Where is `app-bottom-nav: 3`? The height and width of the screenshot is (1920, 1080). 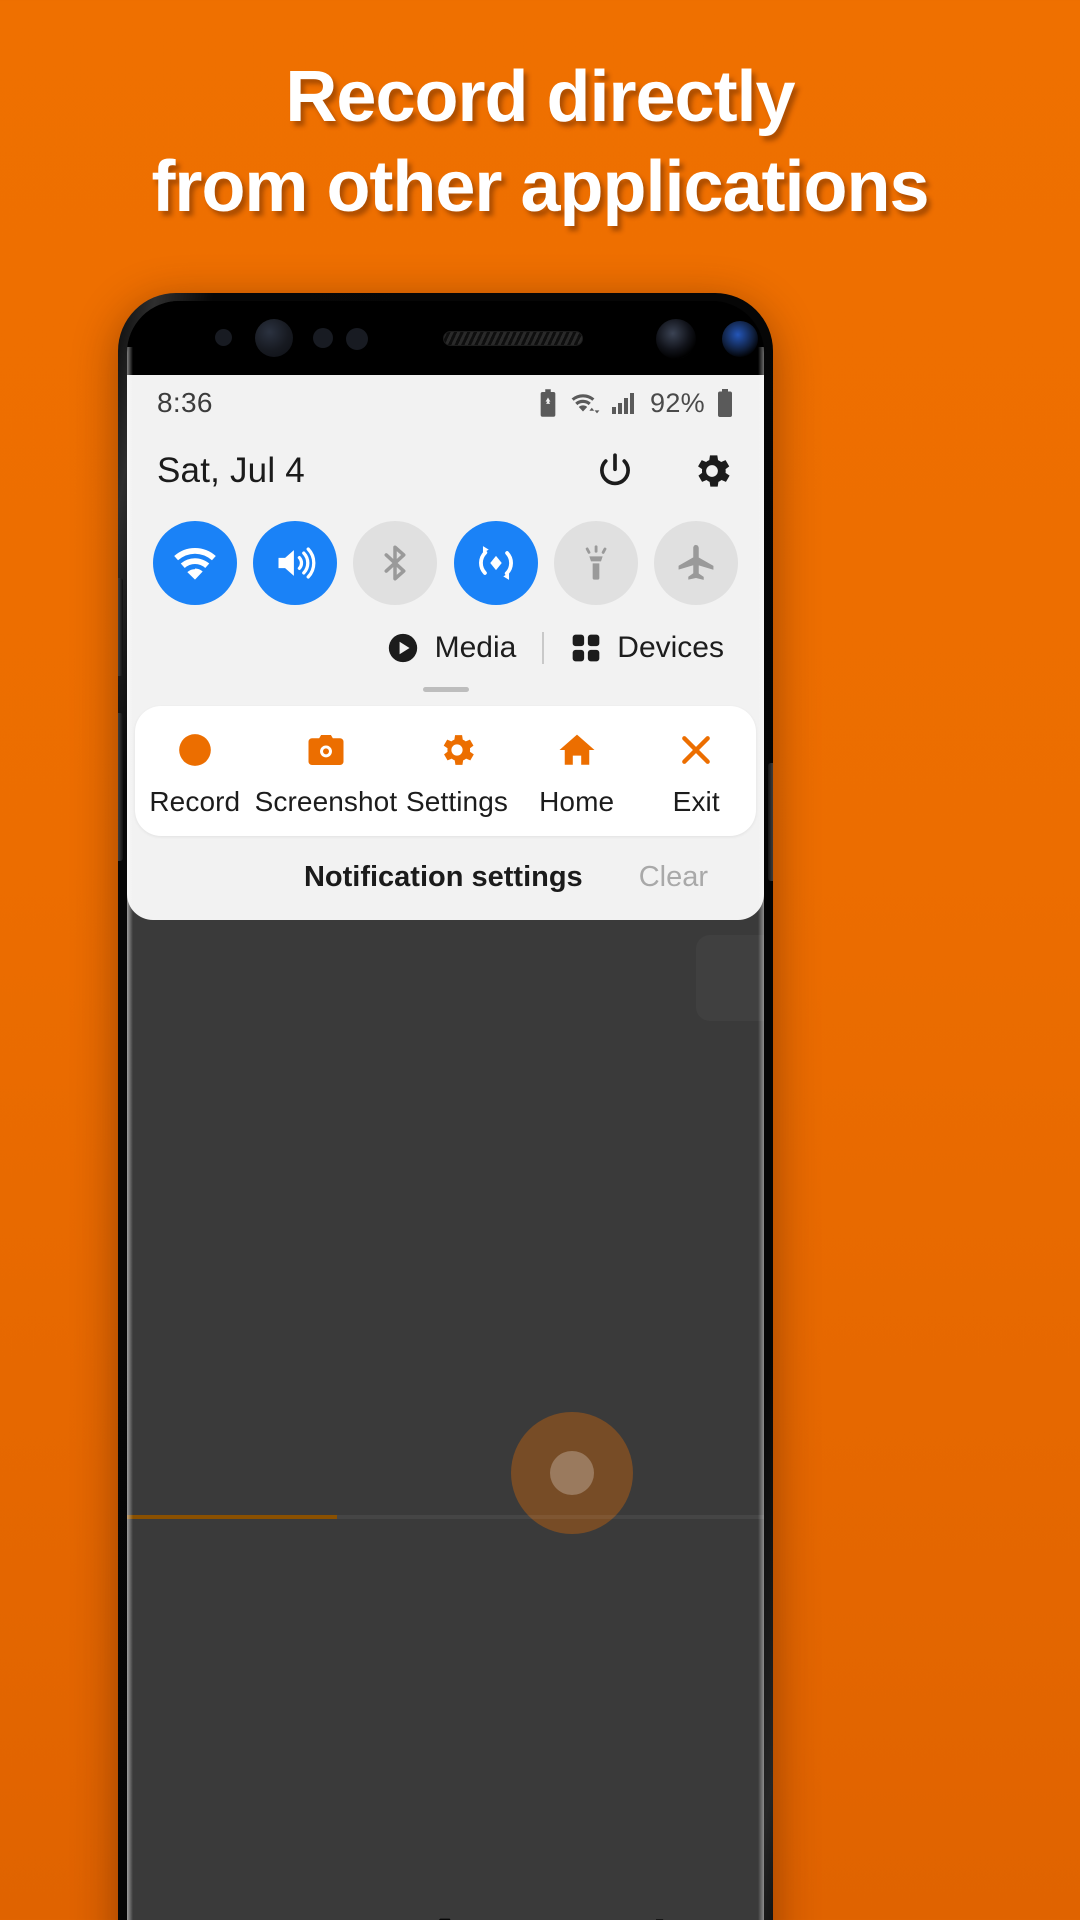
app-bottom-nav: 3 is located at coordinates (445, 1897).